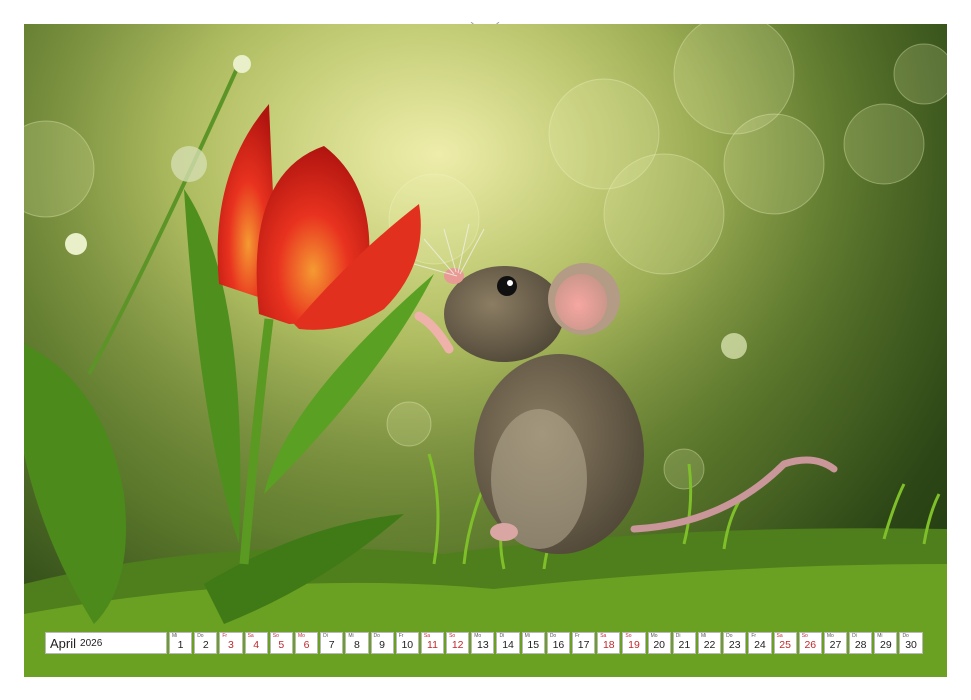  I want to click on day-cell: Fr 24, so click(760, 643).